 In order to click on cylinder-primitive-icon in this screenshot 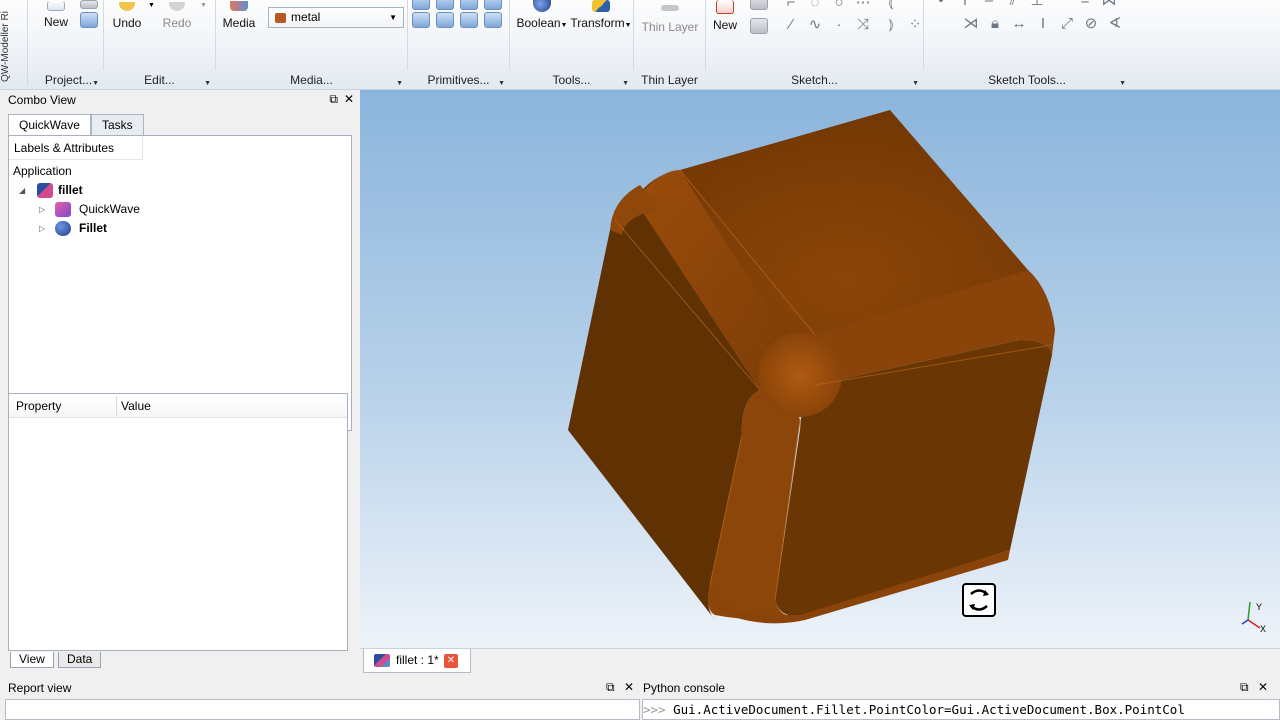, I will do `click(445, 5)`.